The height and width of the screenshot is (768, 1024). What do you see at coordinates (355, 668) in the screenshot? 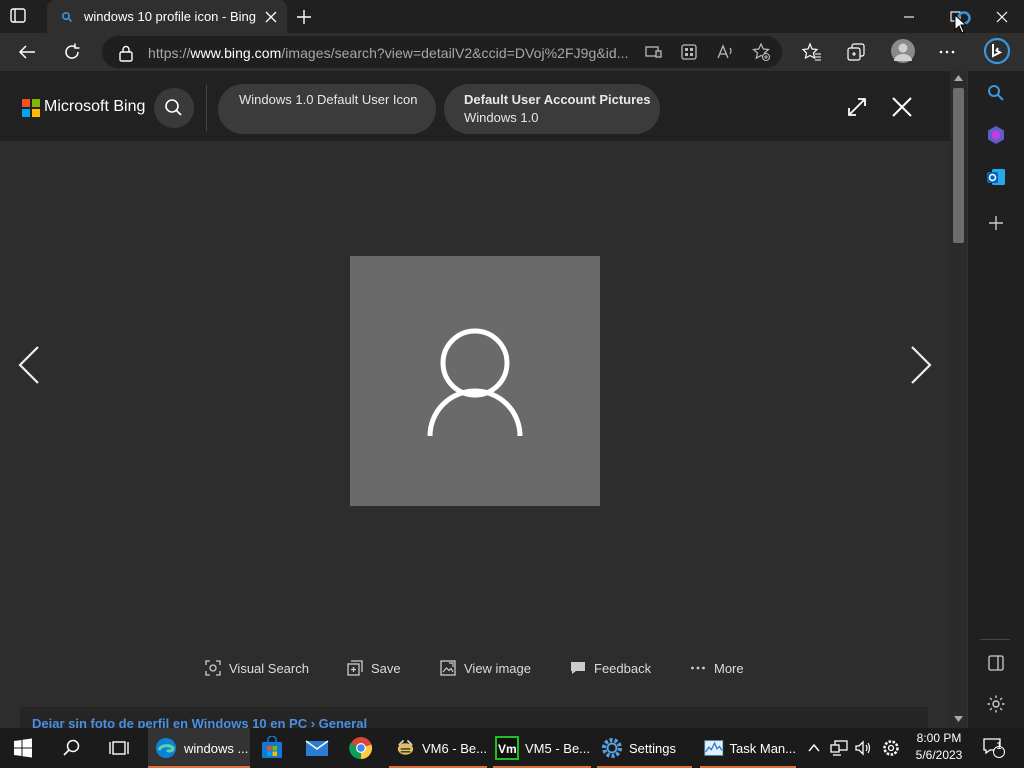
I see `save-icon` at bounding box center [355, 668].